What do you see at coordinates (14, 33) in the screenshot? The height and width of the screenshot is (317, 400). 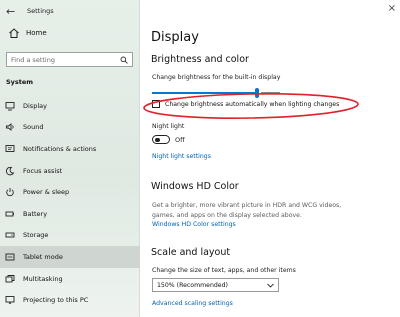 I see `home-icon` at bounding box center [14, 33].